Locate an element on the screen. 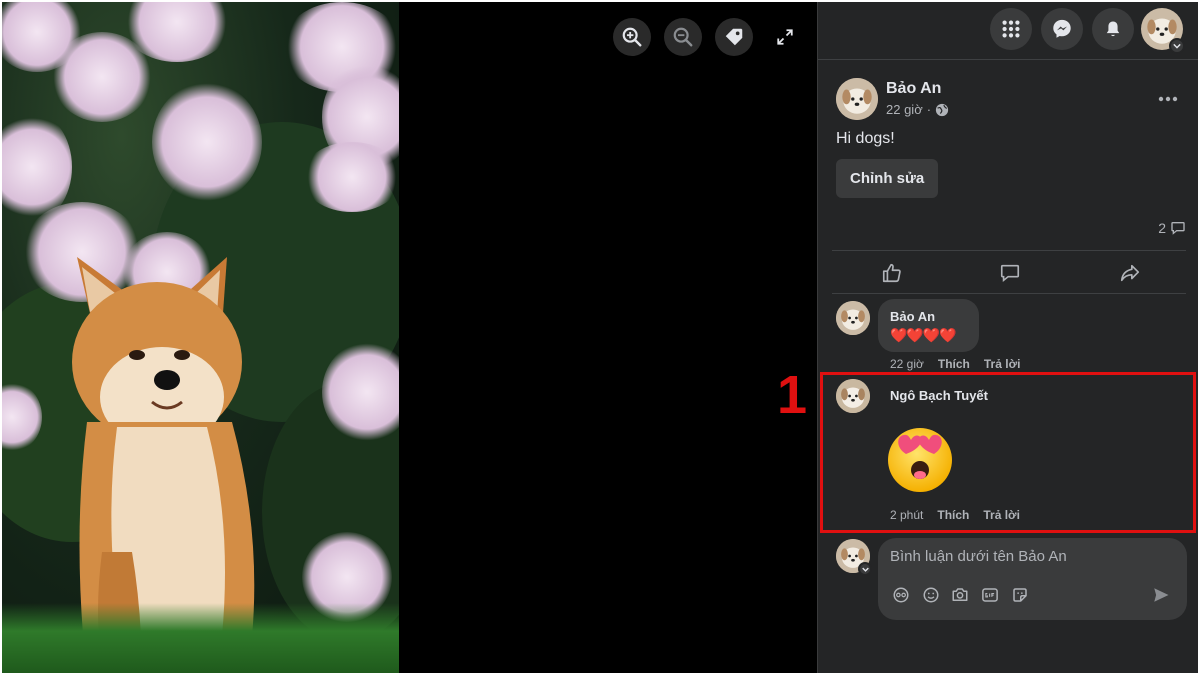 Image resolution: width=1200 pixels, height=675 pixels. post-time: 22 giờ is located at coordinates (904, 109).